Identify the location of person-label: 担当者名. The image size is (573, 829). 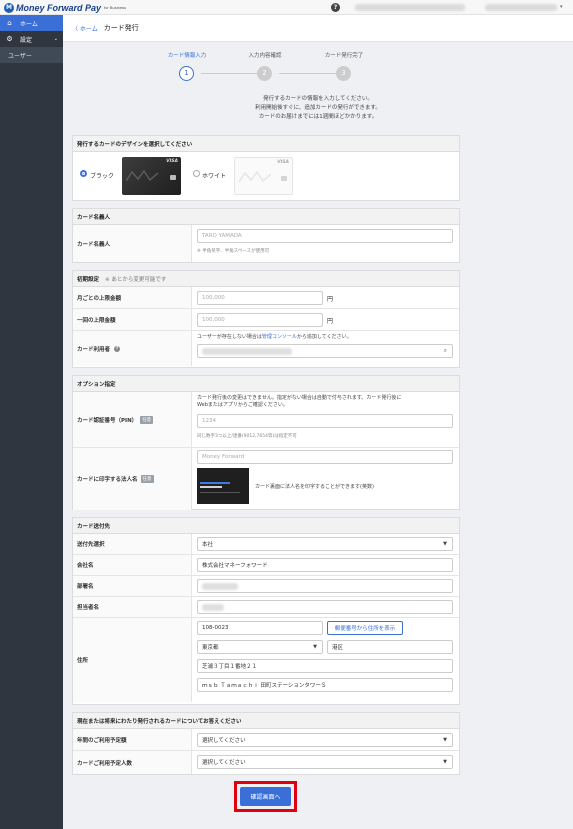
(132, 607).